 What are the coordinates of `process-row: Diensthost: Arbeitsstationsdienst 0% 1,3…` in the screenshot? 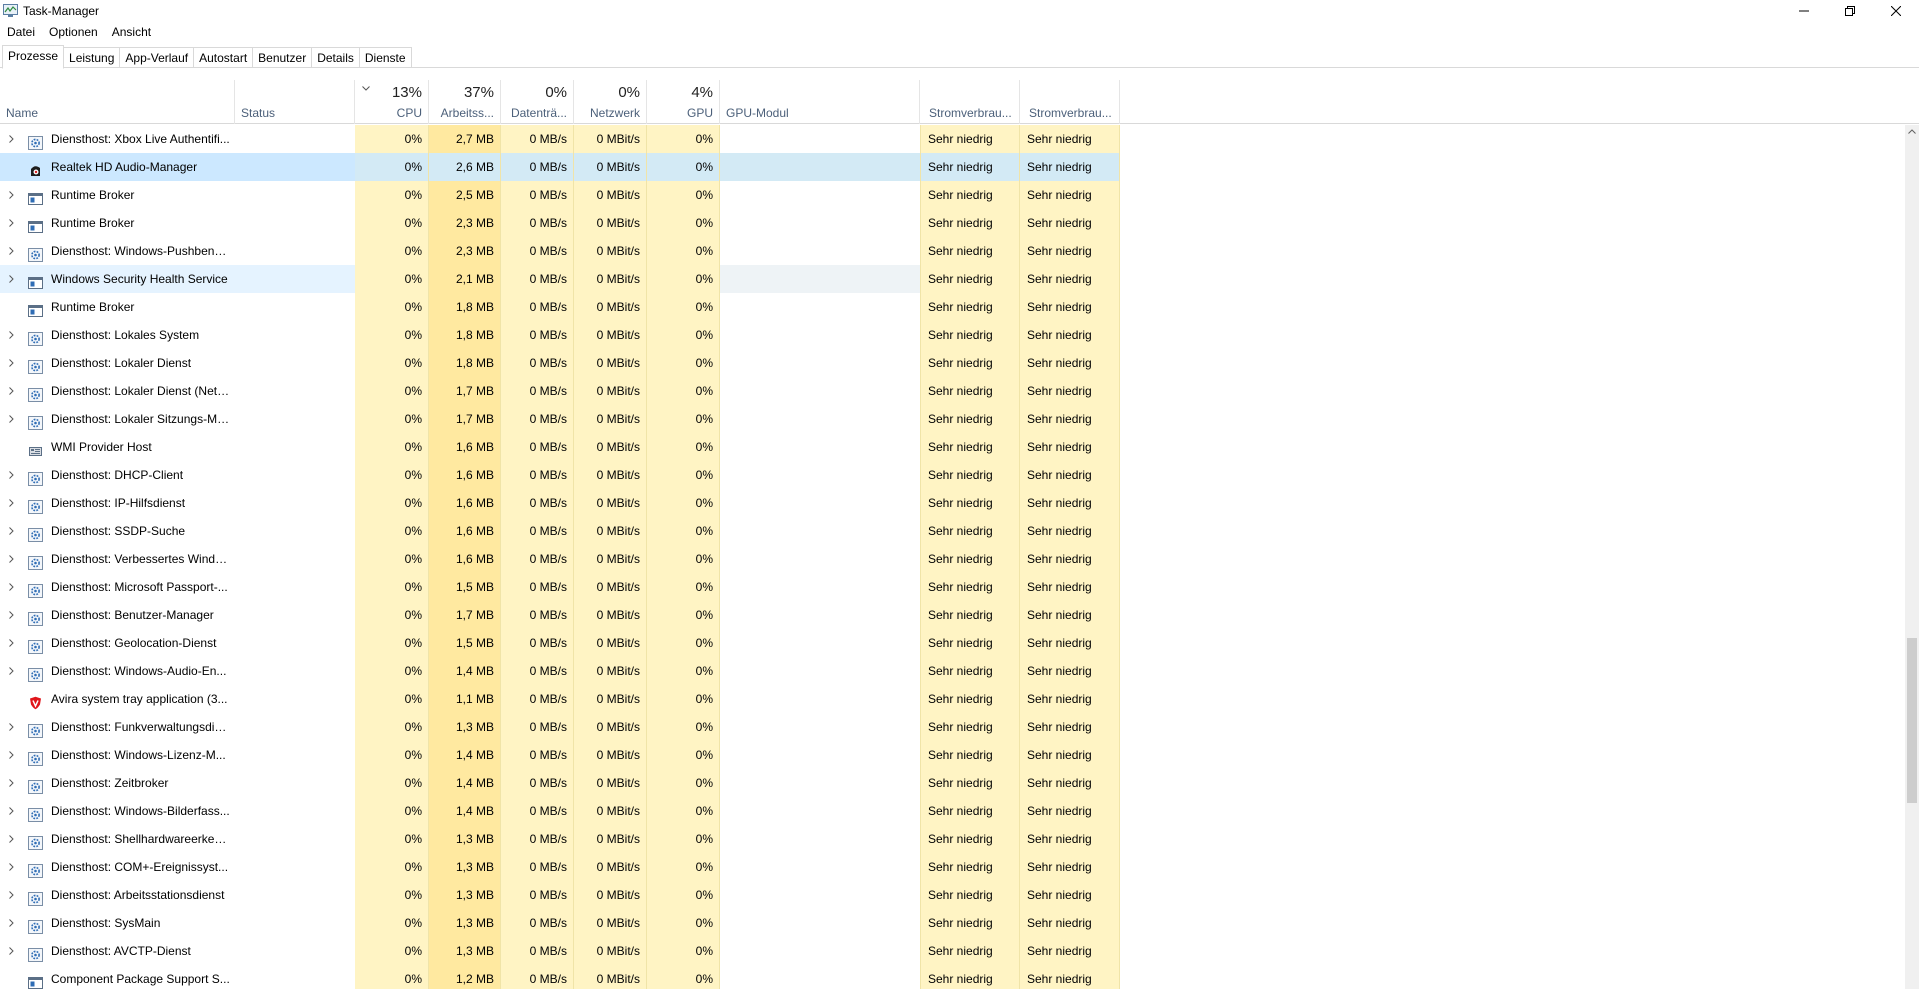 It's located at (560, 895).